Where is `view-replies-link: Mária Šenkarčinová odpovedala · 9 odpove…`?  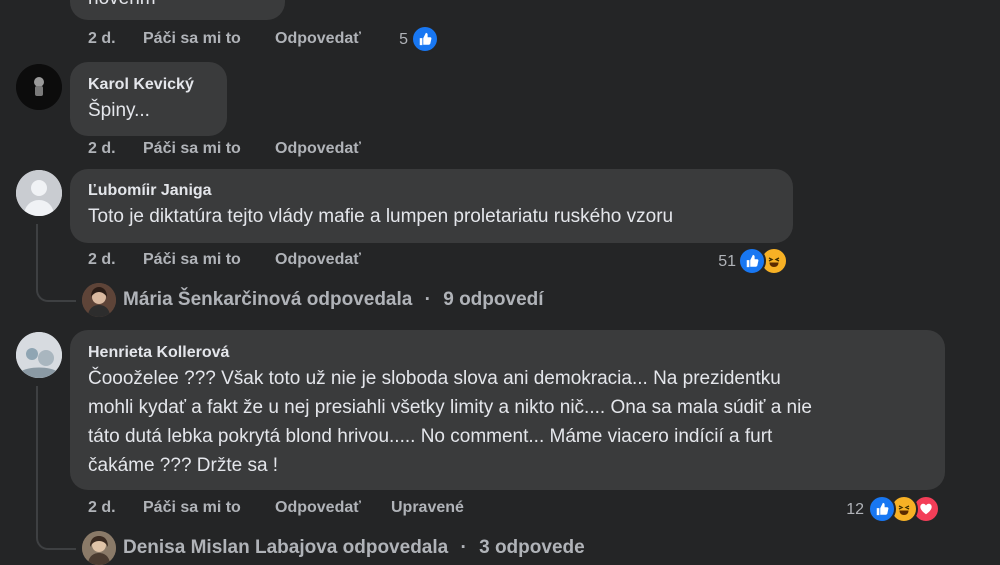 view-replies-link: Mária Šenkarčinová odpovedala · 9 odpove… is located at coordinates (333, 300).